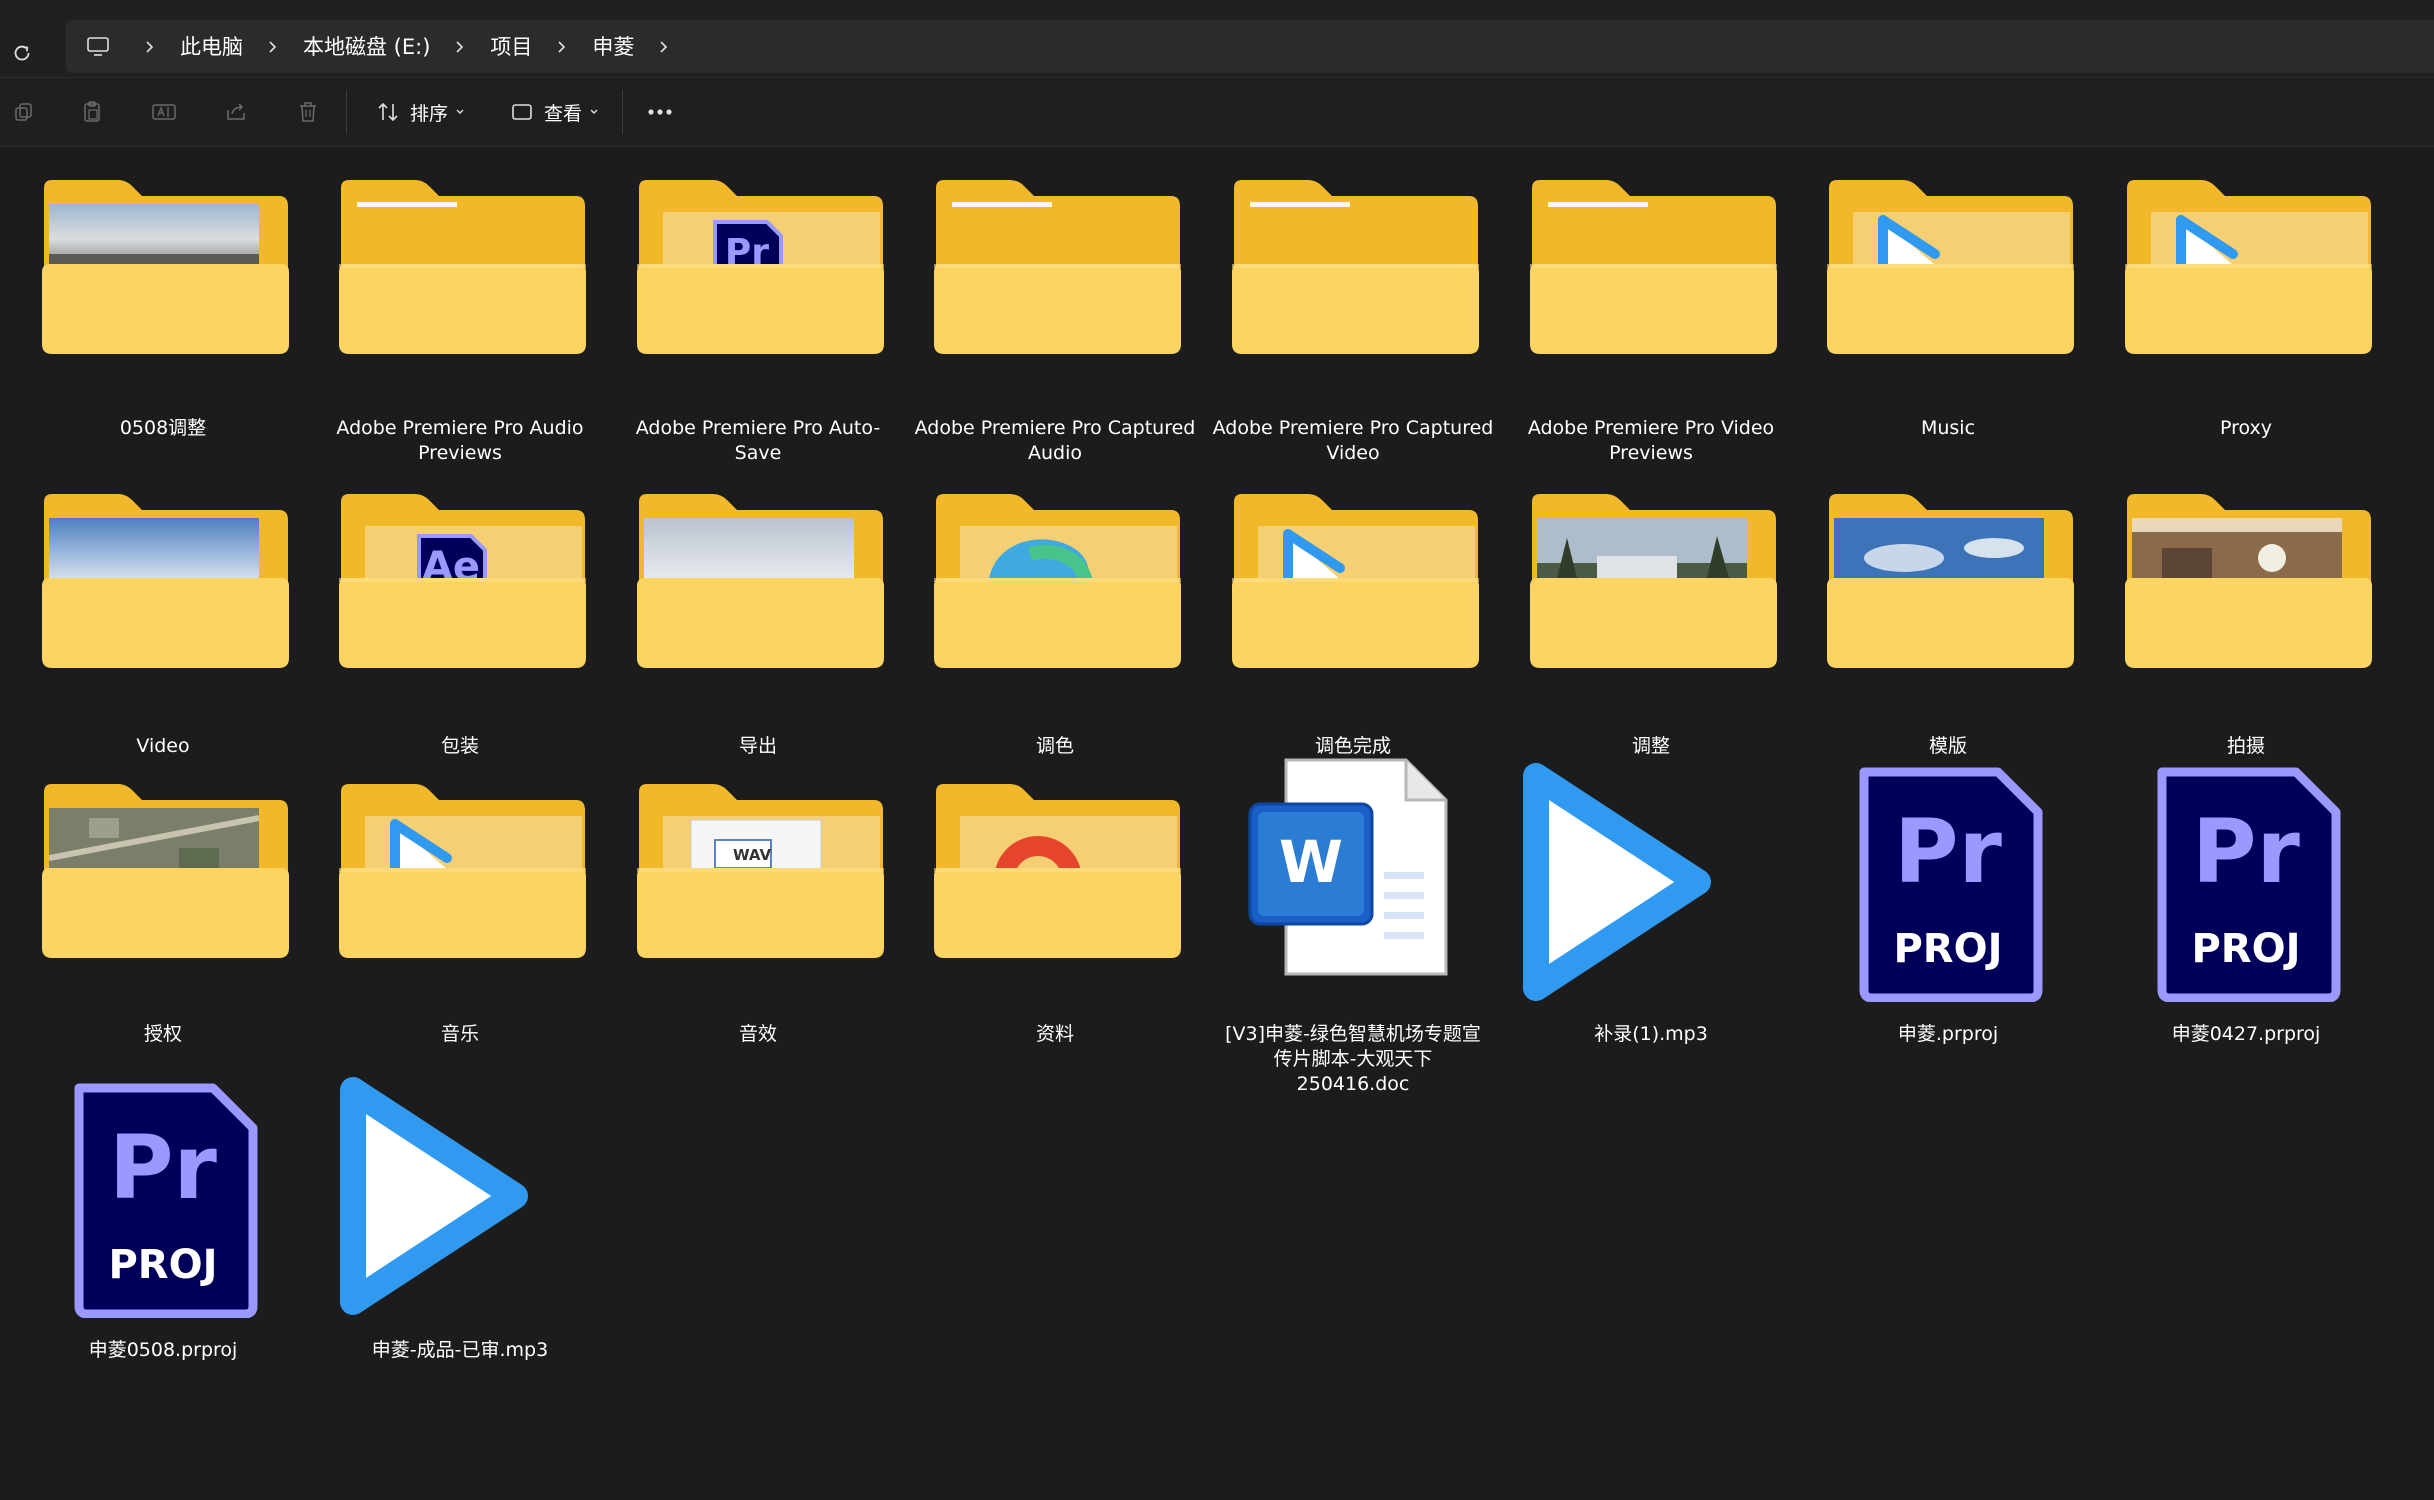 The width and height of the screenshot is (2434, 1500). I want to click on audio-play-icon, so click(460, 1196).